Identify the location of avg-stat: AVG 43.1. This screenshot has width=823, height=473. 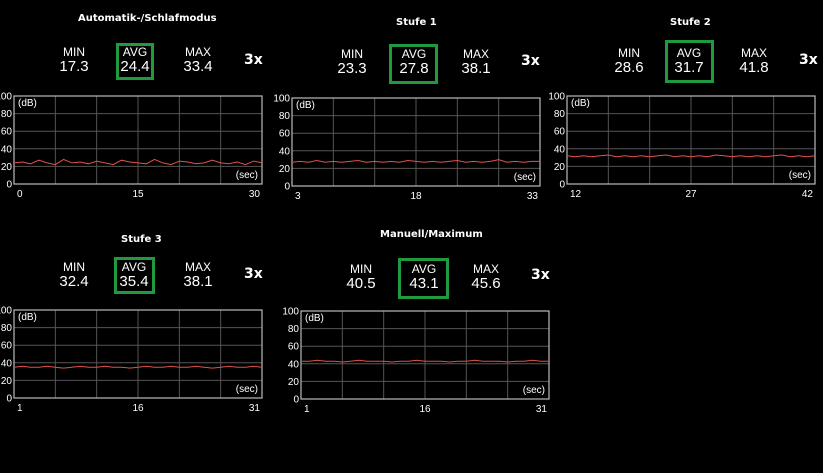
(424, 277).